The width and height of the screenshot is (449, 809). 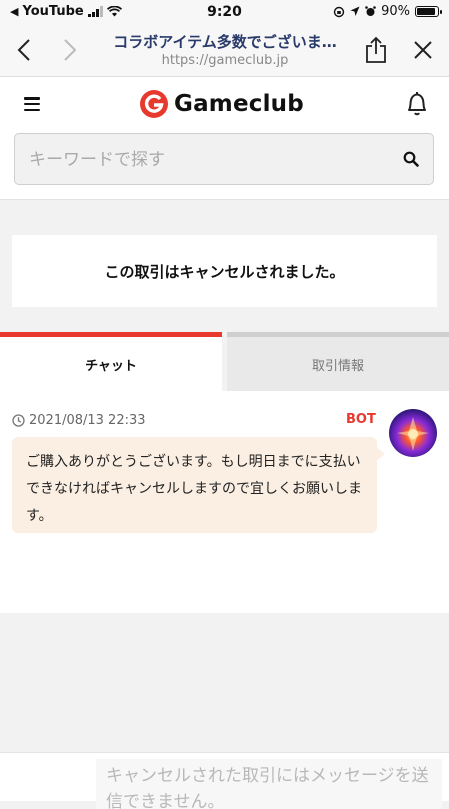 I want to click on gameclub-logo: Gameclub, so click(x=222, y=104).